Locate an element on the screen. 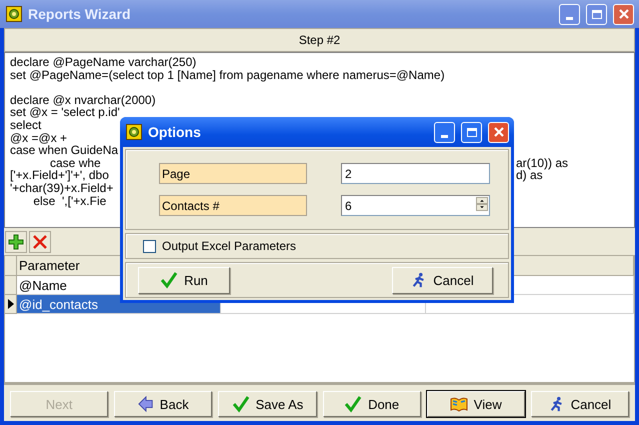 The height and width of the screenshot is (425, 639). code-line: else ',['+x.Fie is located at coordinates (69, 201).